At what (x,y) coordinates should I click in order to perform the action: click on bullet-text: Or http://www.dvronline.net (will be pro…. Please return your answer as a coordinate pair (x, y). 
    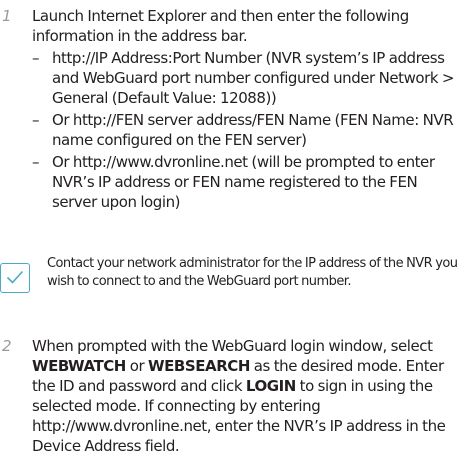
    Looking at the image, I should click on (243, 182).